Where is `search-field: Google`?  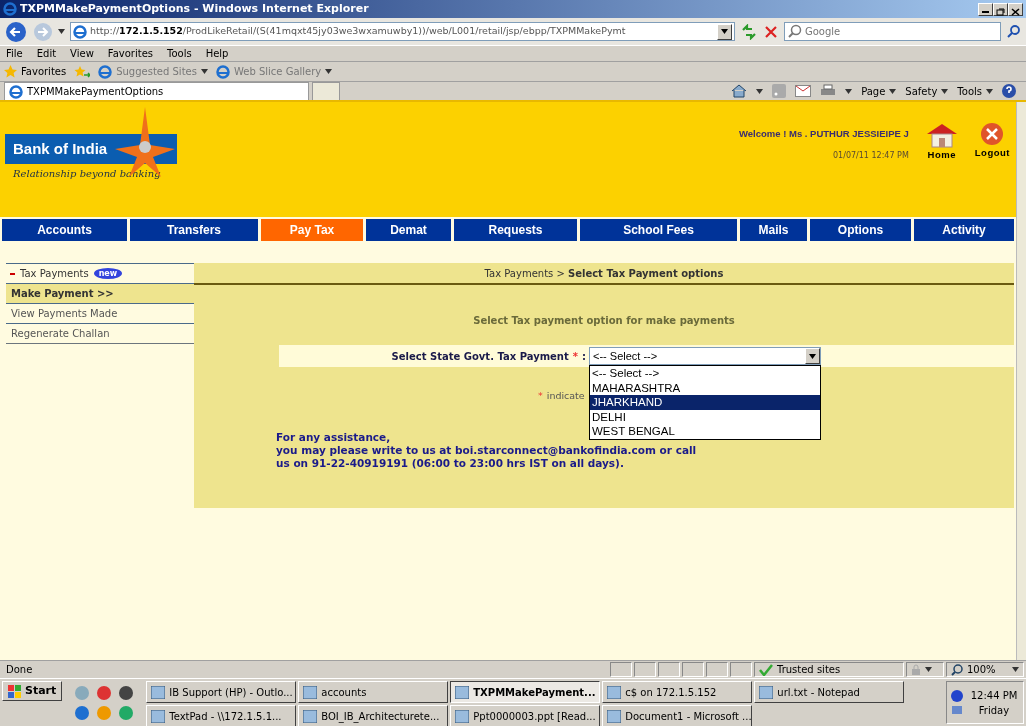 search-field: Google is located at coordinates (892, 31).